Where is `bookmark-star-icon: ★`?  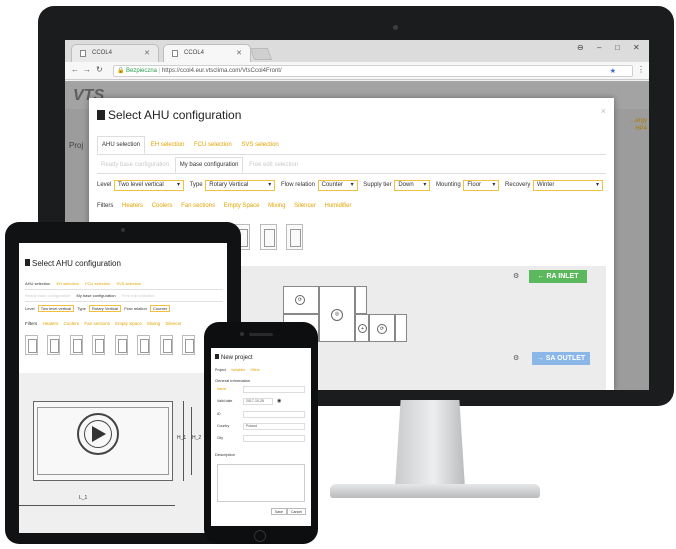 bookmark-star-icon: ★ is located at coordinates (613, 71).